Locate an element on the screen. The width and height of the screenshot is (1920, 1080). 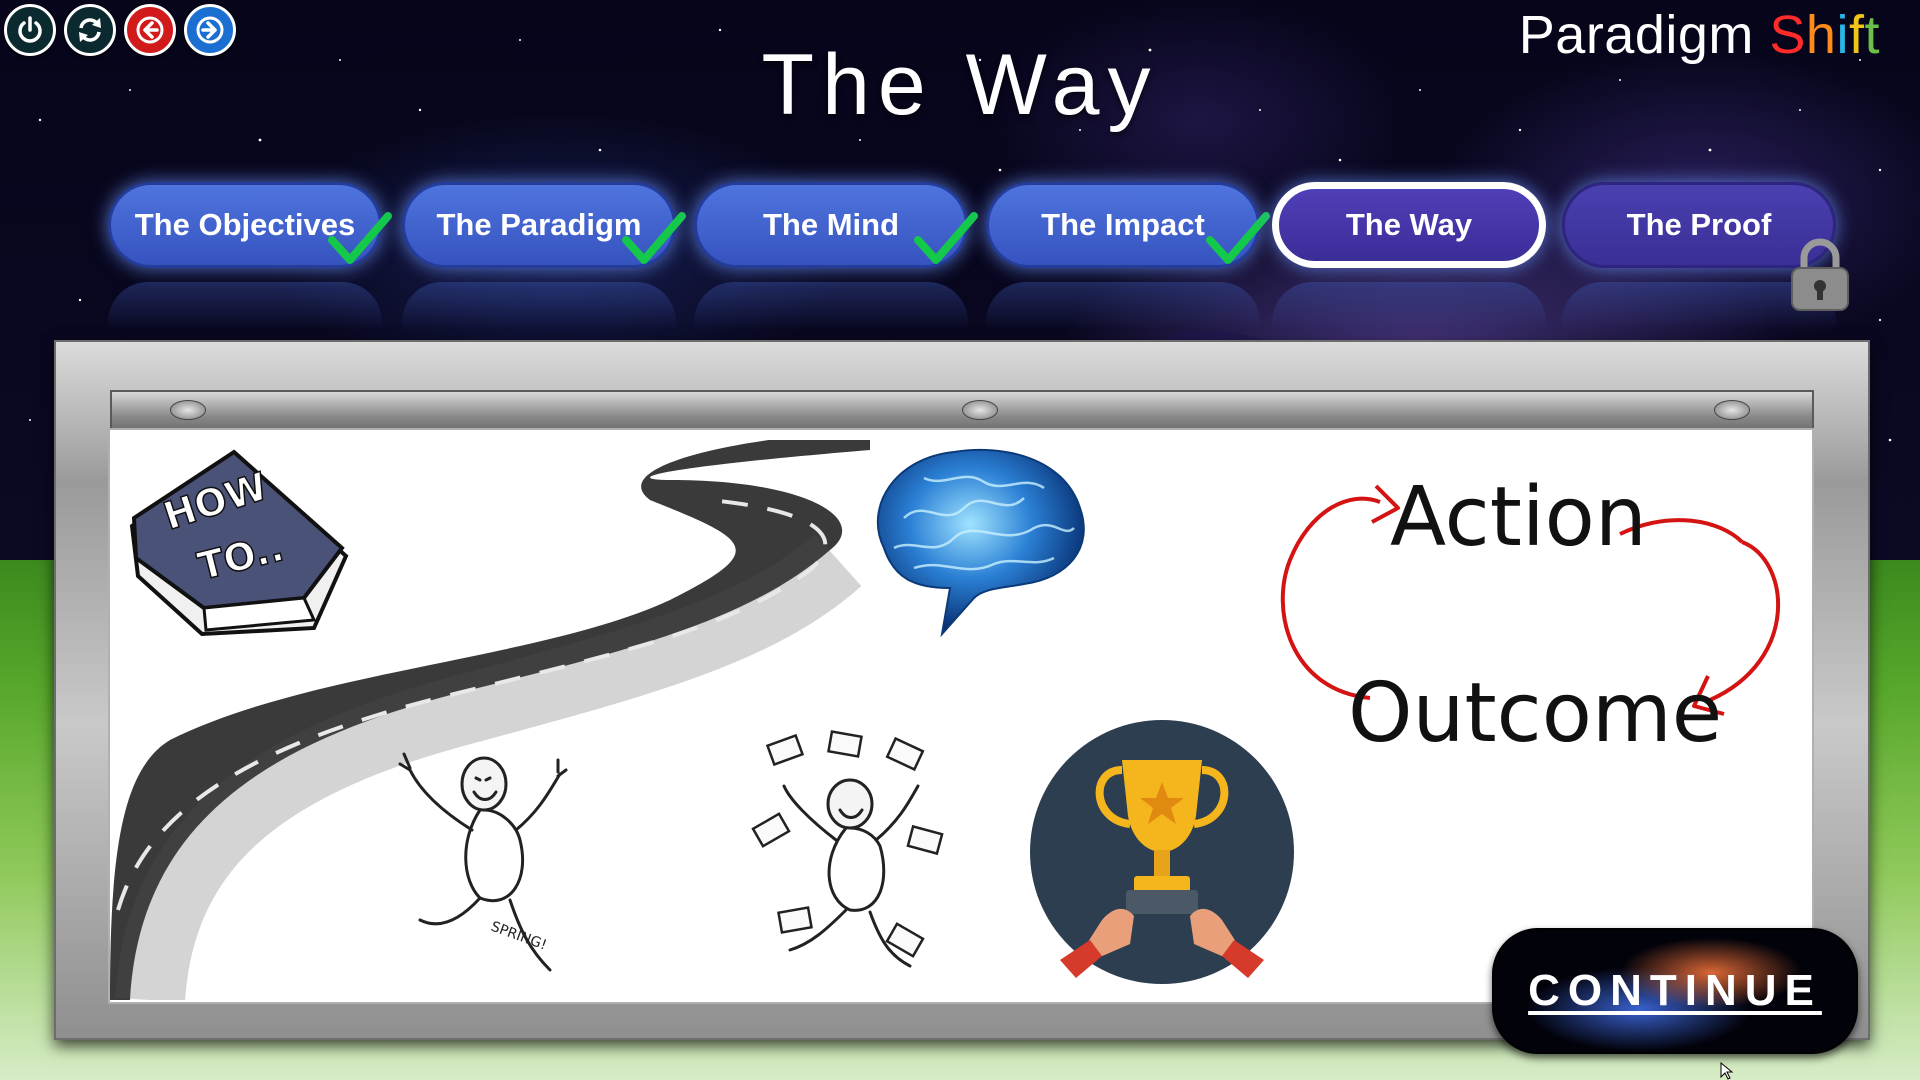
tab-label: The Paradigm is located at coordinates (539, 224).